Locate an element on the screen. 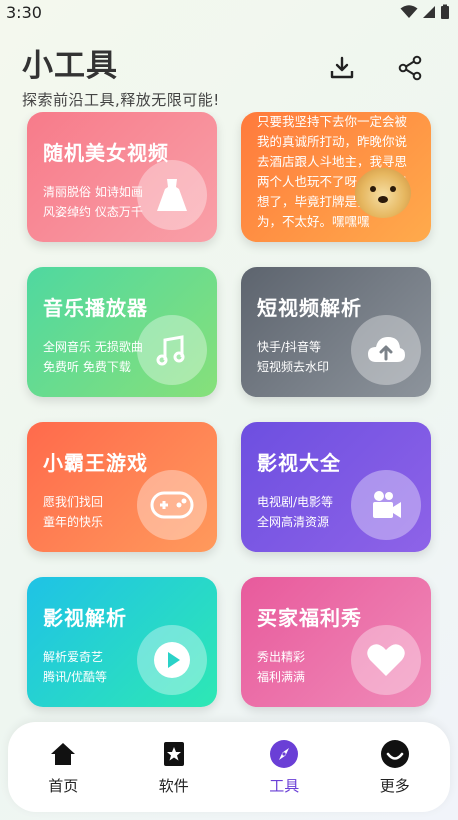 This screenshot has height=820, width=458. card-video-parse: 影视解析 解析爱奇艺 腾讯/优酷等 is located at coordinates (122, 642).